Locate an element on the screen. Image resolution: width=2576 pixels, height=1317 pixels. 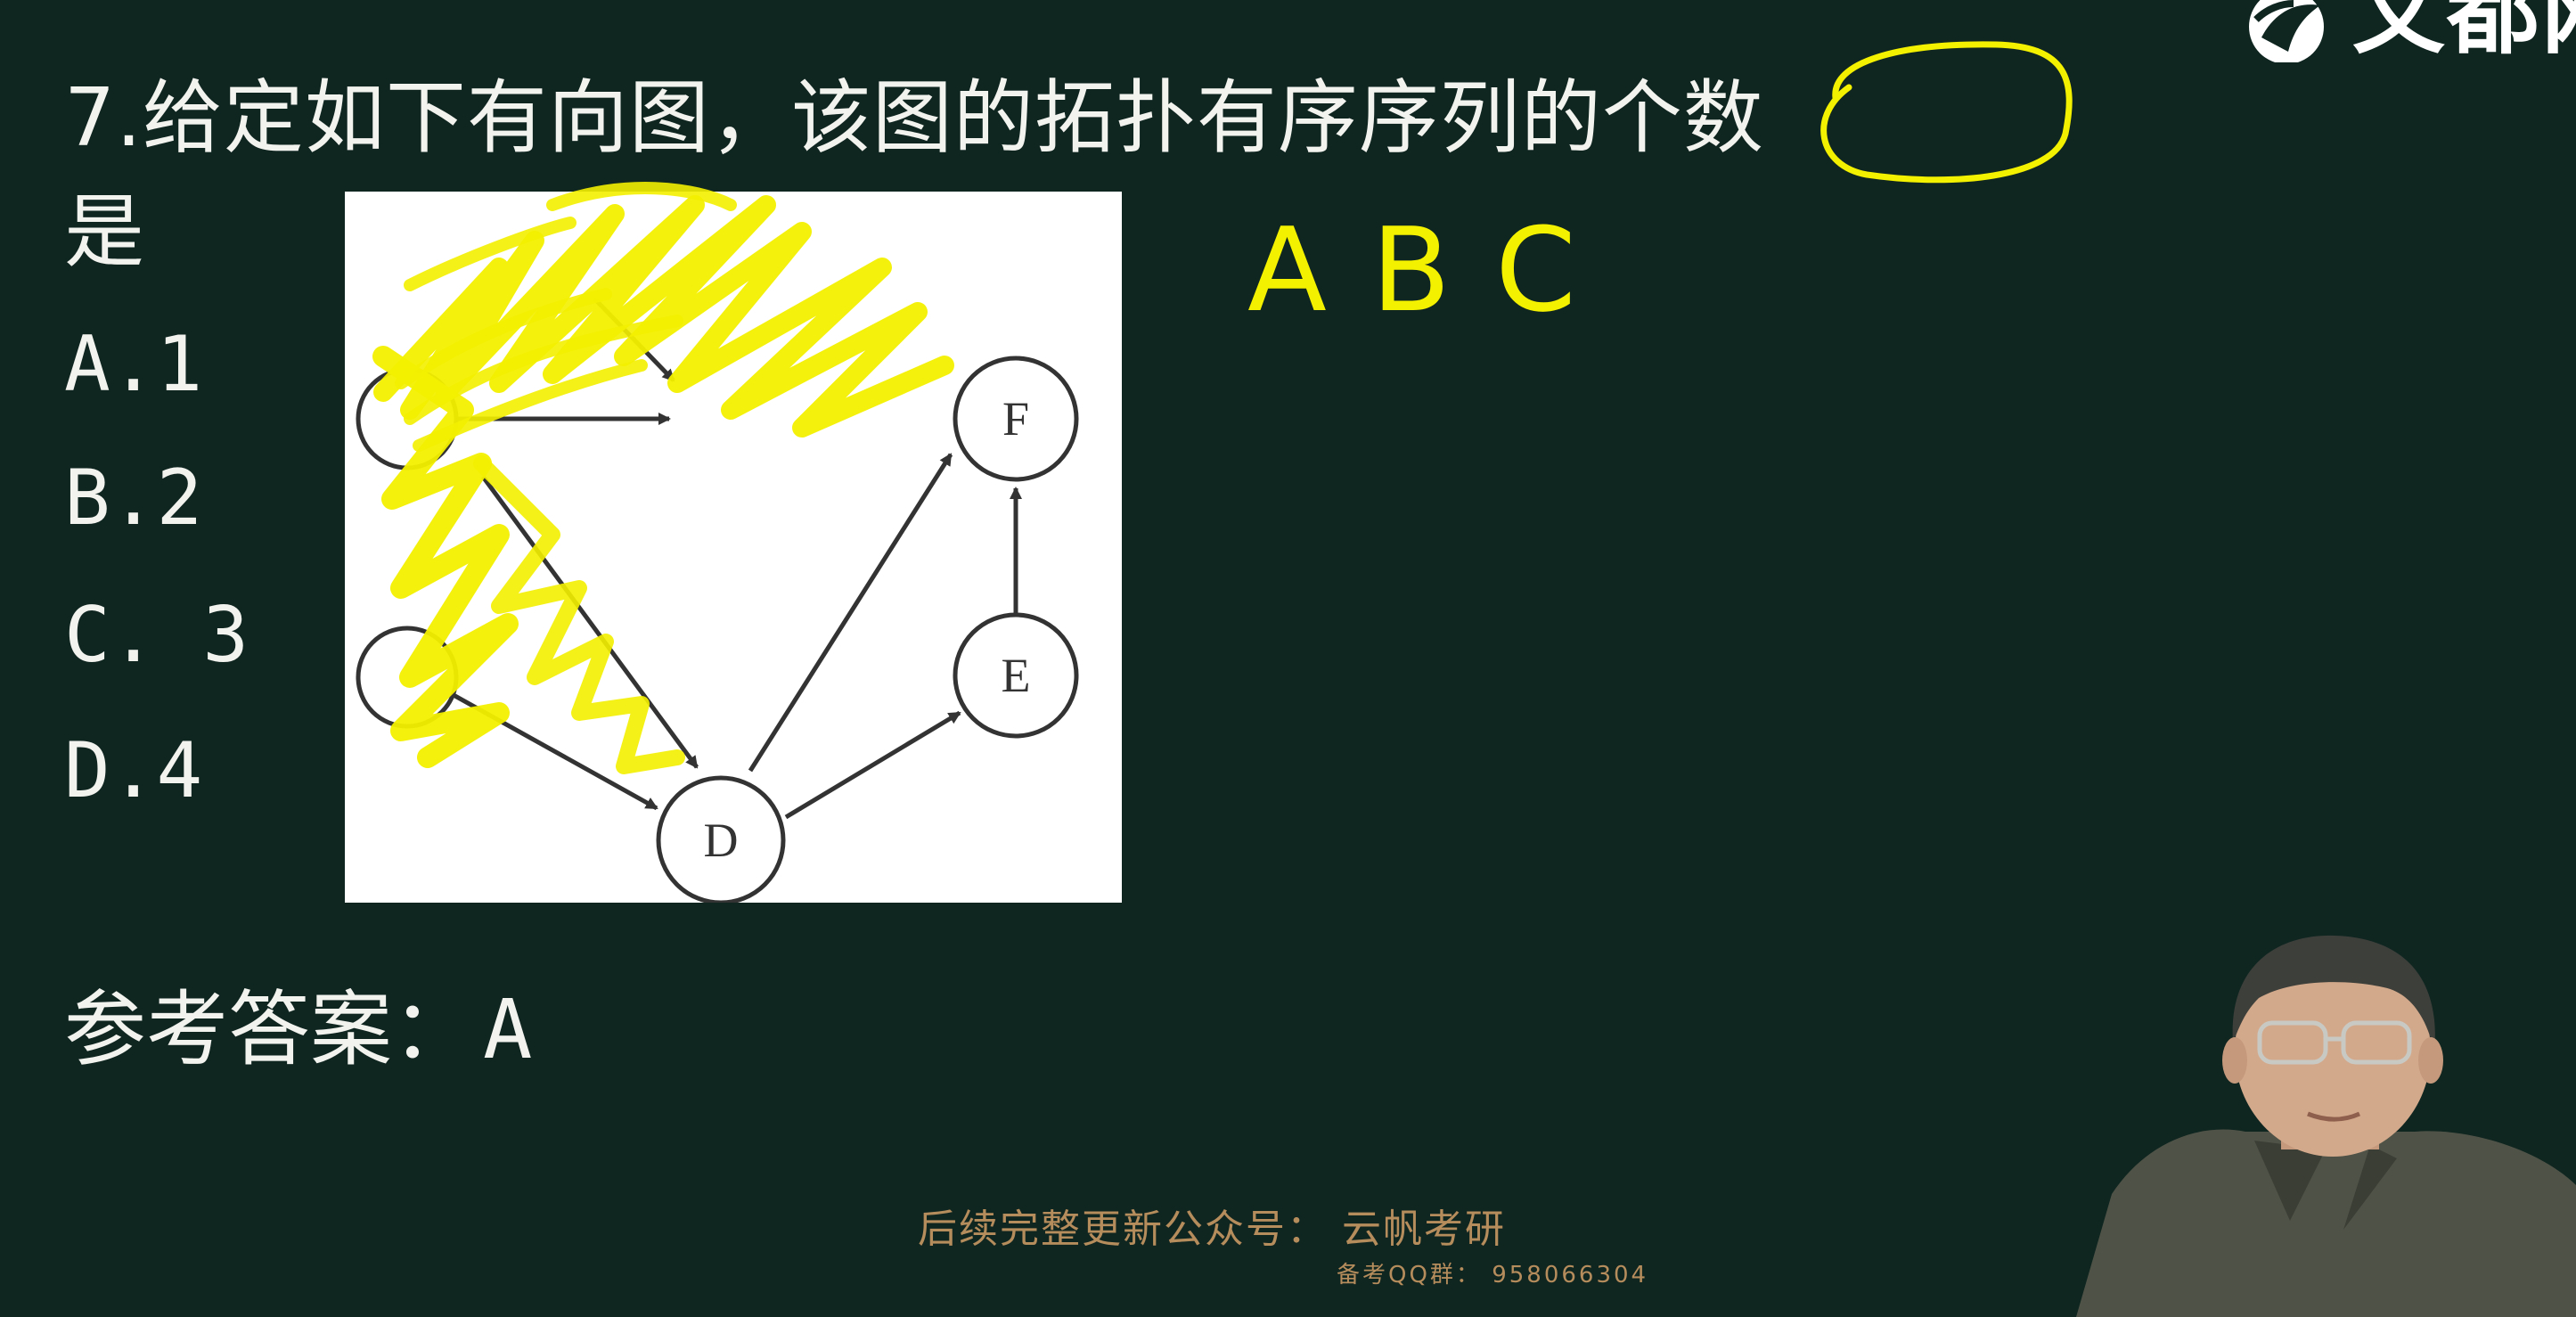
answer-value: A is located at coordinates (508, 1030).